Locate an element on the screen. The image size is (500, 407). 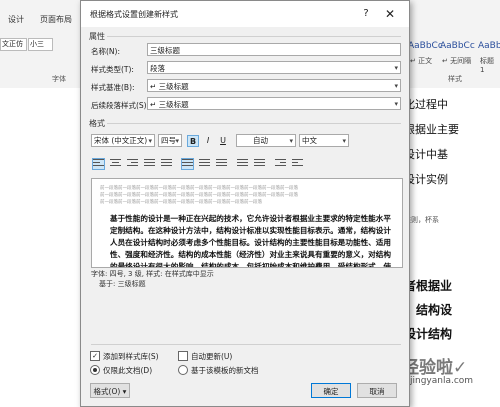
doc-line: 设计中基 is located at coordinates (426, 154).